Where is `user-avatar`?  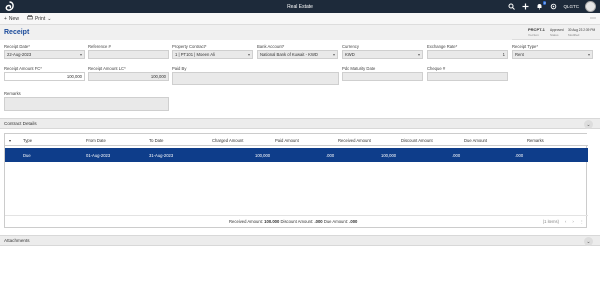
user-avatar is located at coordinates (590, 6).